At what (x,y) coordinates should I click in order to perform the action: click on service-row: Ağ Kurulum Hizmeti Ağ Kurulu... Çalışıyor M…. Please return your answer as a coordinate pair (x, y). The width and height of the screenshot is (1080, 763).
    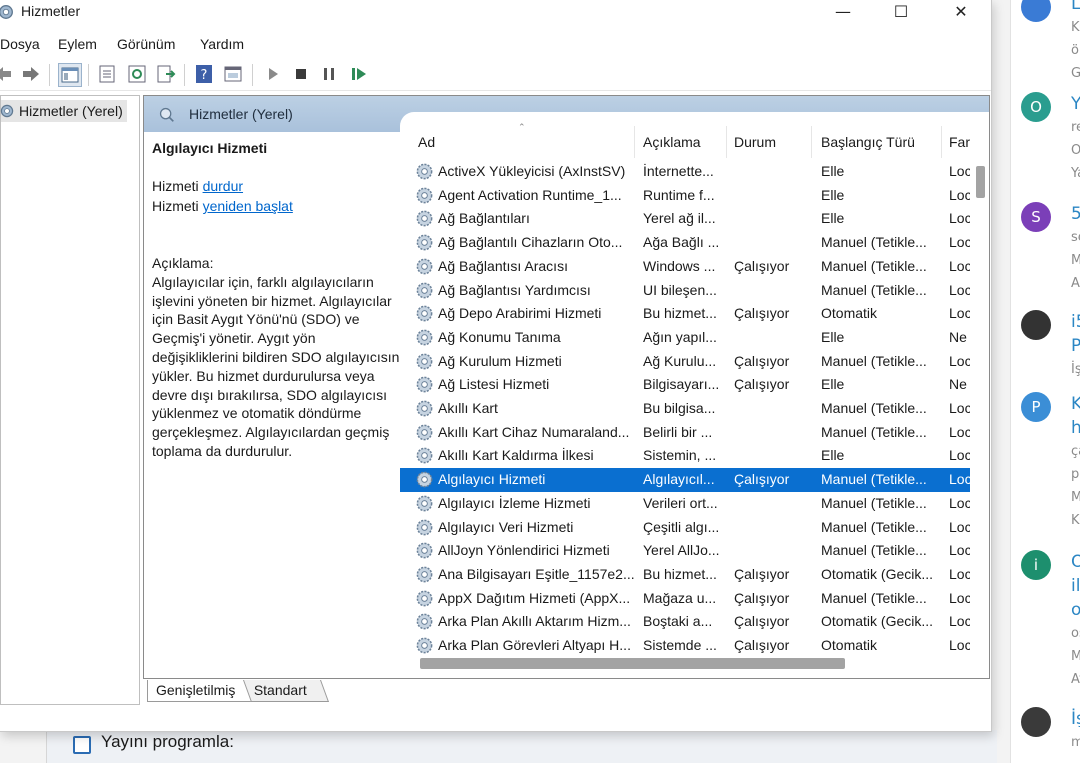
    Looking at the image, I should click on (685, 362).